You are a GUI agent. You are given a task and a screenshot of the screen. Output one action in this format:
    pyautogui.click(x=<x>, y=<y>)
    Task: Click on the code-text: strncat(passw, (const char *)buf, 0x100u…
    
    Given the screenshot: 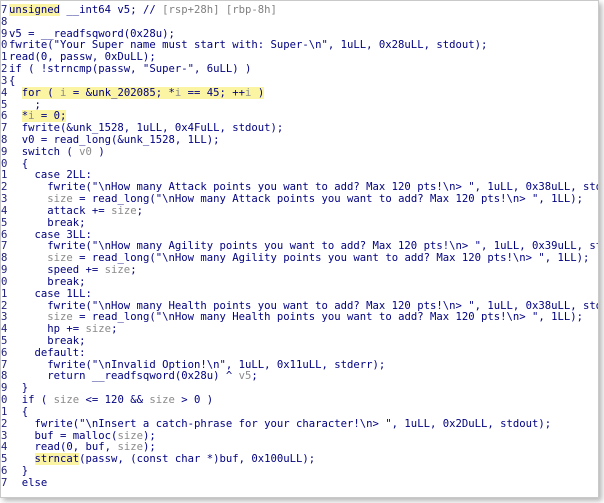 What is the action you would take?
    pyautogui.click(x=162, y=459)
    